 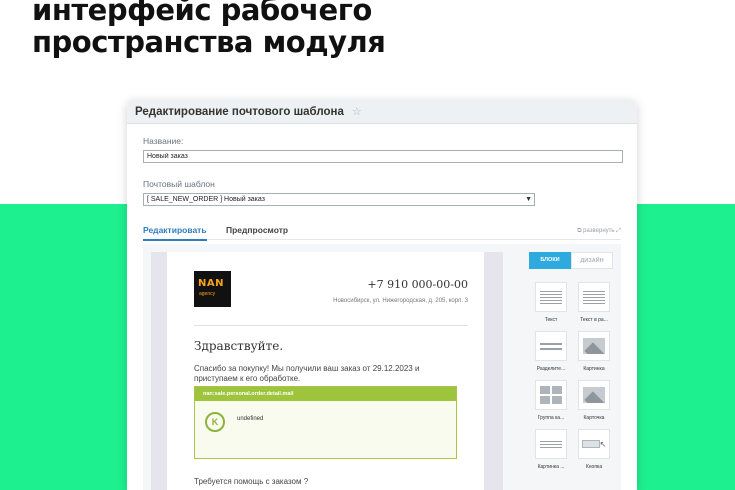 I want to click on template-select-value: [ SALE_NEW_ORDER ] Новый заказ, so click(x=206, y=199).